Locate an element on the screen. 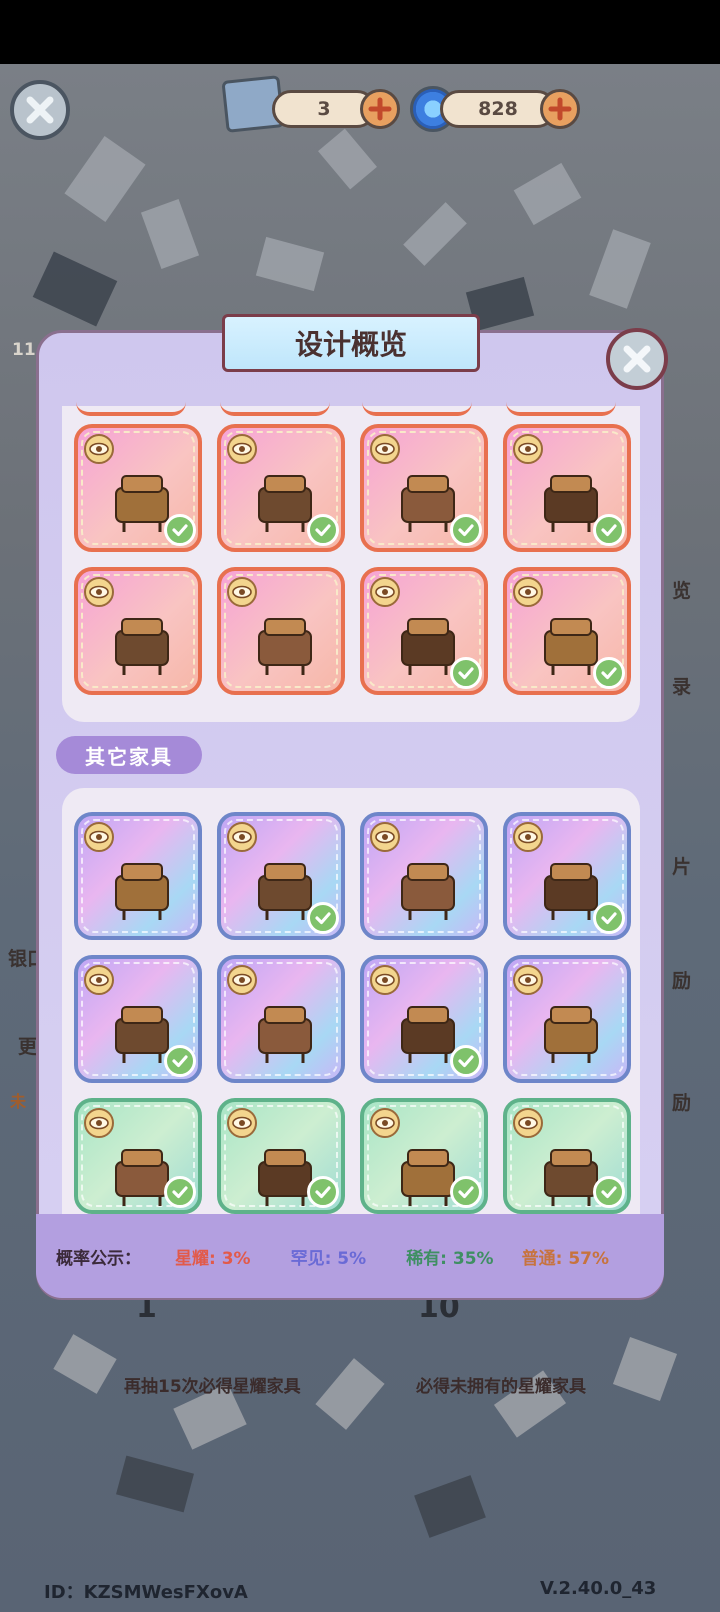 The image size is (720, 1612). goggles-icon is located at coordinates (571, 1029).